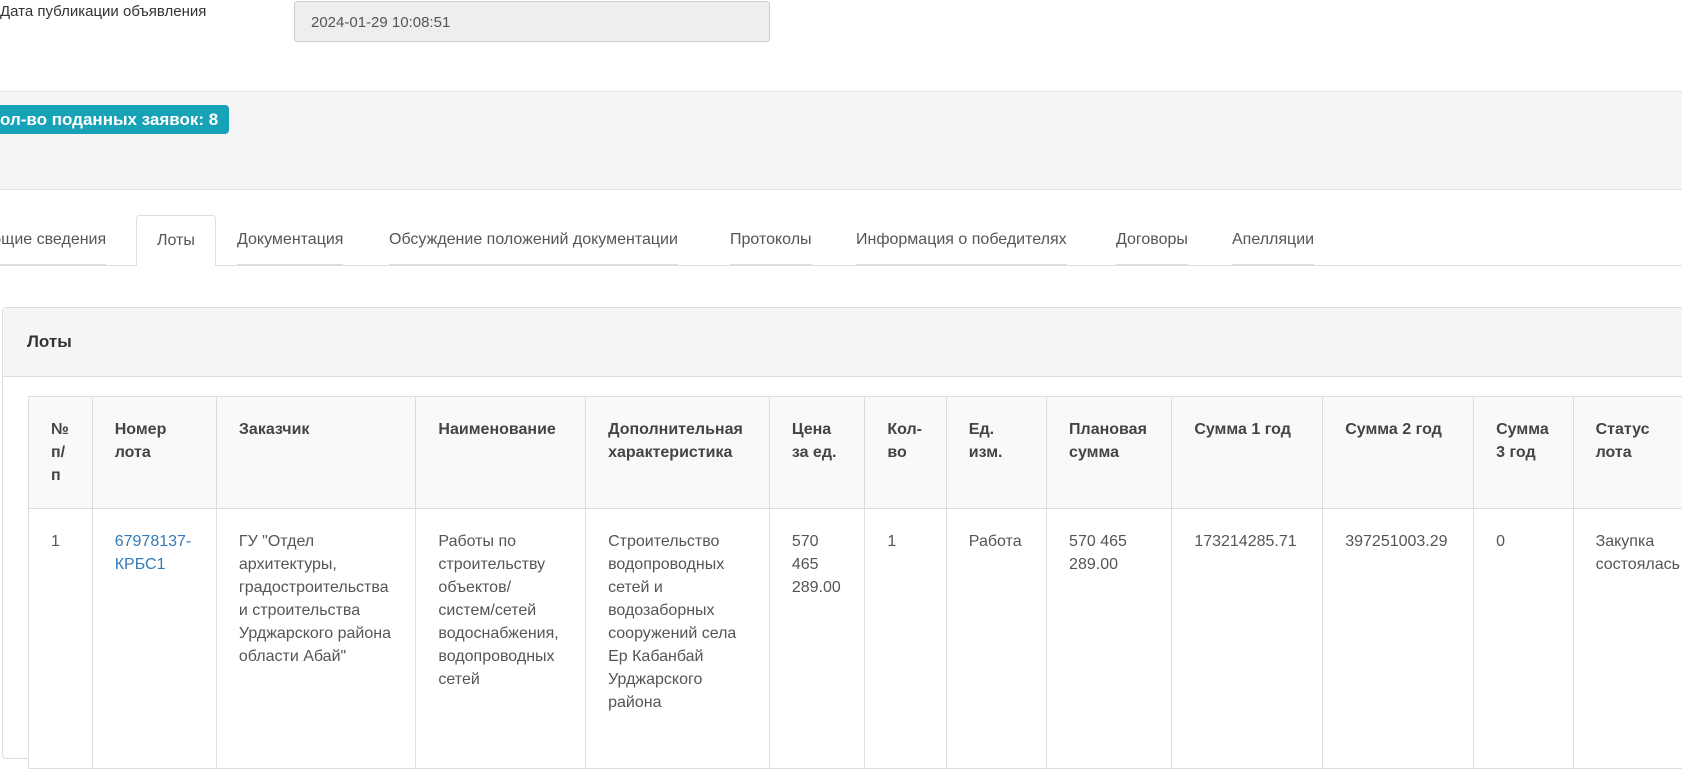 The width and height of the screenshot is (1682, 769). What do you see at coordinates (1247, 639) in the screenshot?
I see `cell-sum1: 173214285.71` at bounding box center [1247, 639].